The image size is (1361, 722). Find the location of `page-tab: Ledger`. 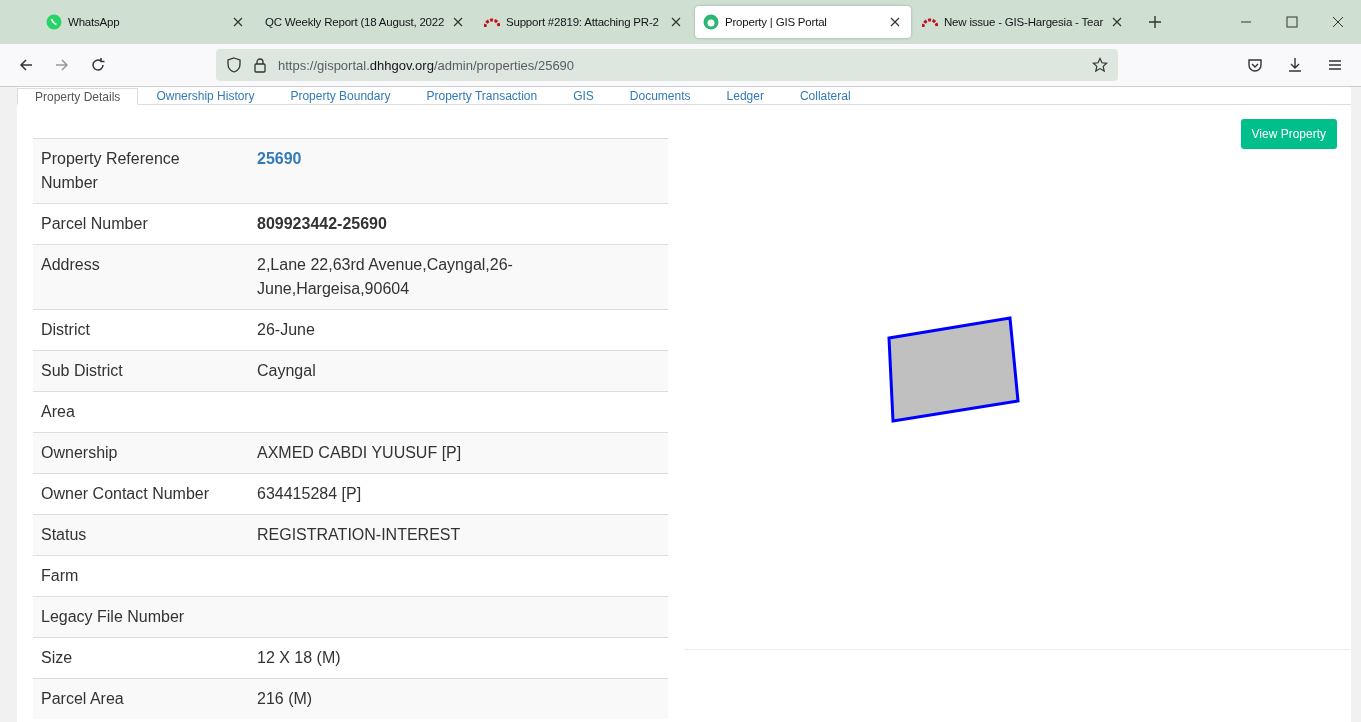

page-tab: Ledger is located at coordinates (745, 96).